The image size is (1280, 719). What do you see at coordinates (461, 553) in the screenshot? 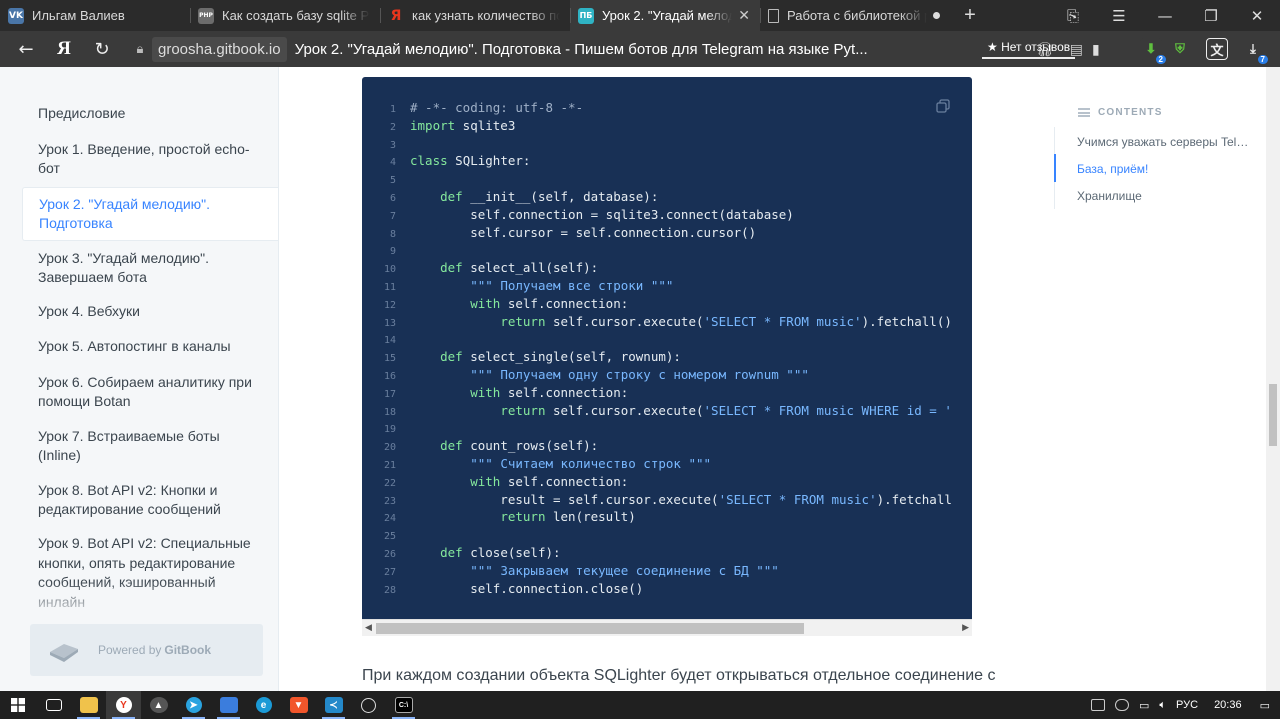
I see `code-line: 26 def close(self):` at bounding box center [461, 553].